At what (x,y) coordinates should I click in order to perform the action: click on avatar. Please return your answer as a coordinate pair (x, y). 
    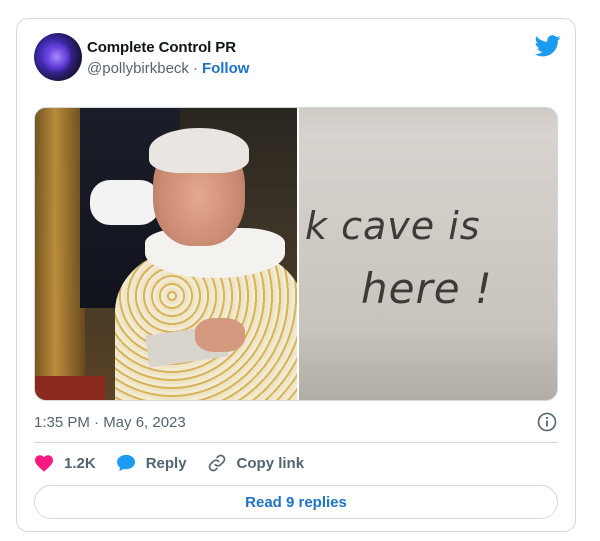
    Looking at the image, I should click on (58, 57).